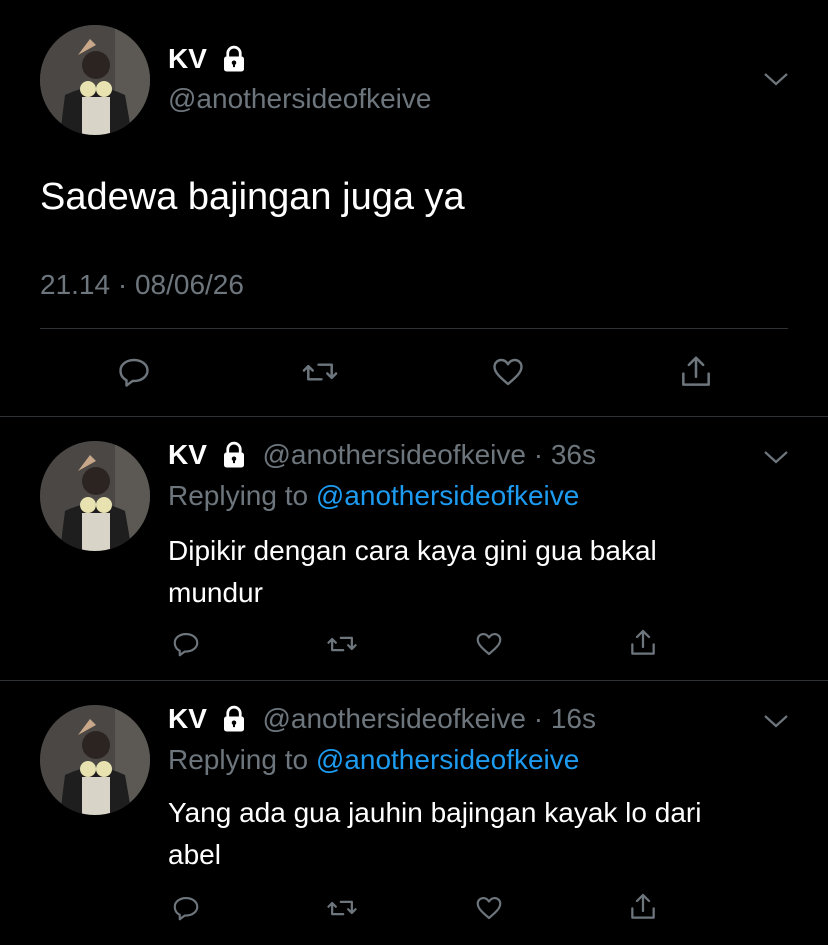 The height and width of the screenshot is (945, 828). Describe the element at coordinates (142, 285) in the screenshot. I see `timestamp: 21.14 · 08/06/26` at that location.